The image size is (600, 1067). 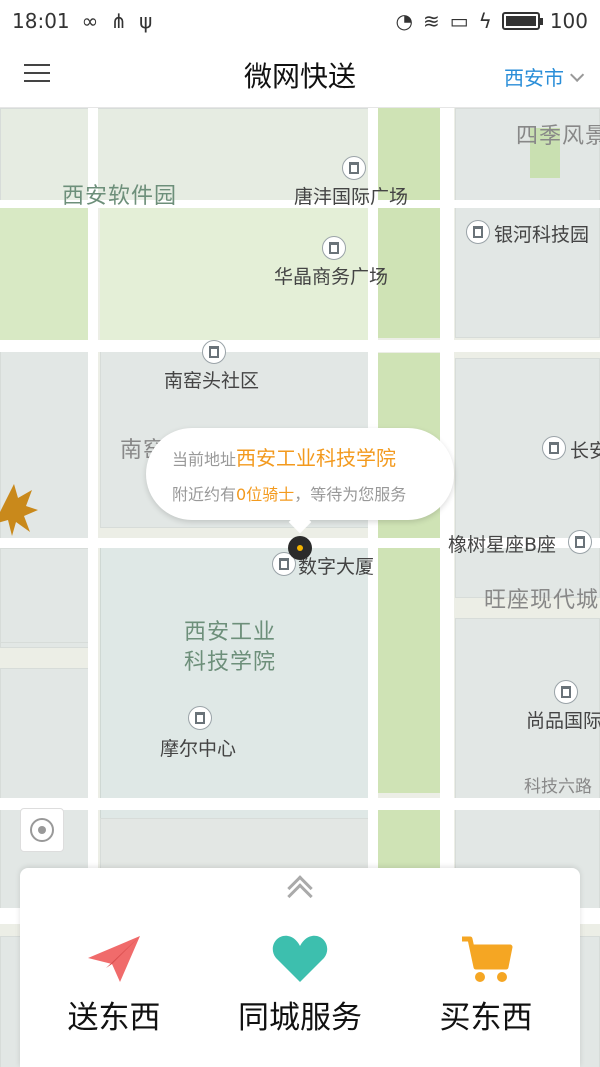 What do you see at coordinates (487, 959) in the screenshot?
I see `cart-icon` at bounding box center [487, 959].